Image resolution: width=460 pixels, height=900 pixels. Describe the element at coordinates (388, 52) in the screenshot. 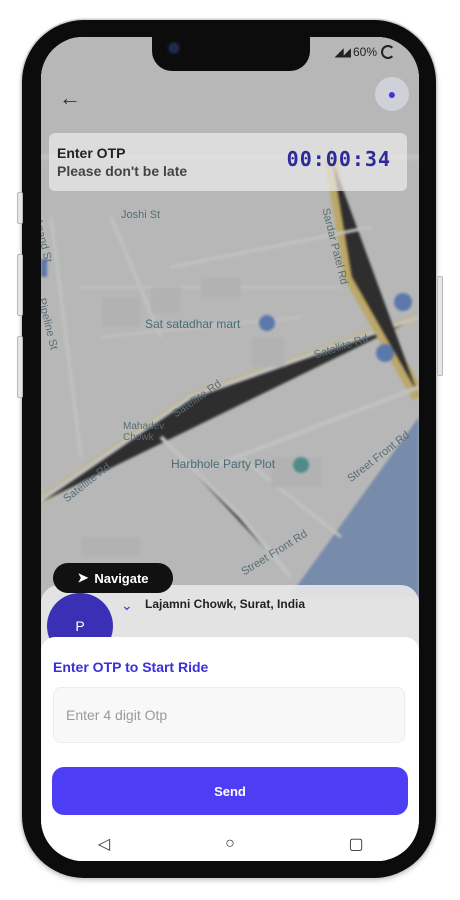

I see `loading-ring-icon` at that location.